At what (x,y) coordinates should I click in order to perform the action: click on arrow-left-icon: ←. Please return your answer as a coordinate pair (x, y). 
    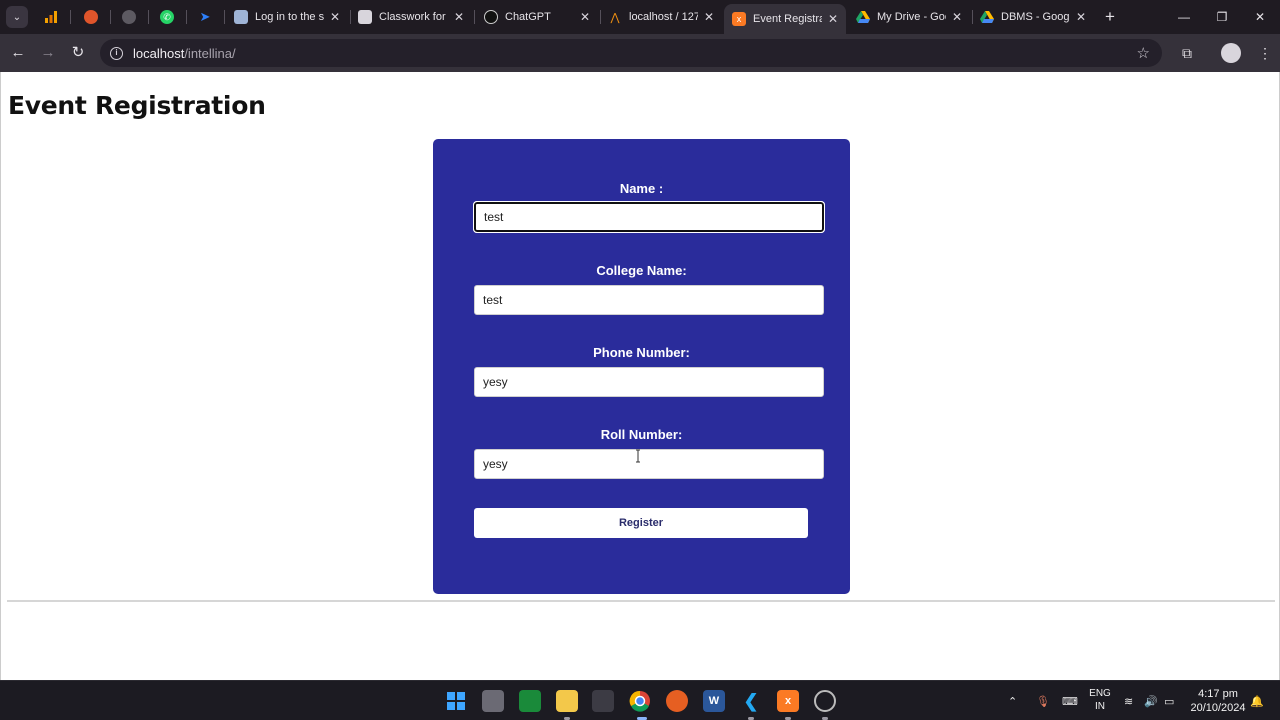
    Looking at the image, I should click on (18, 52).